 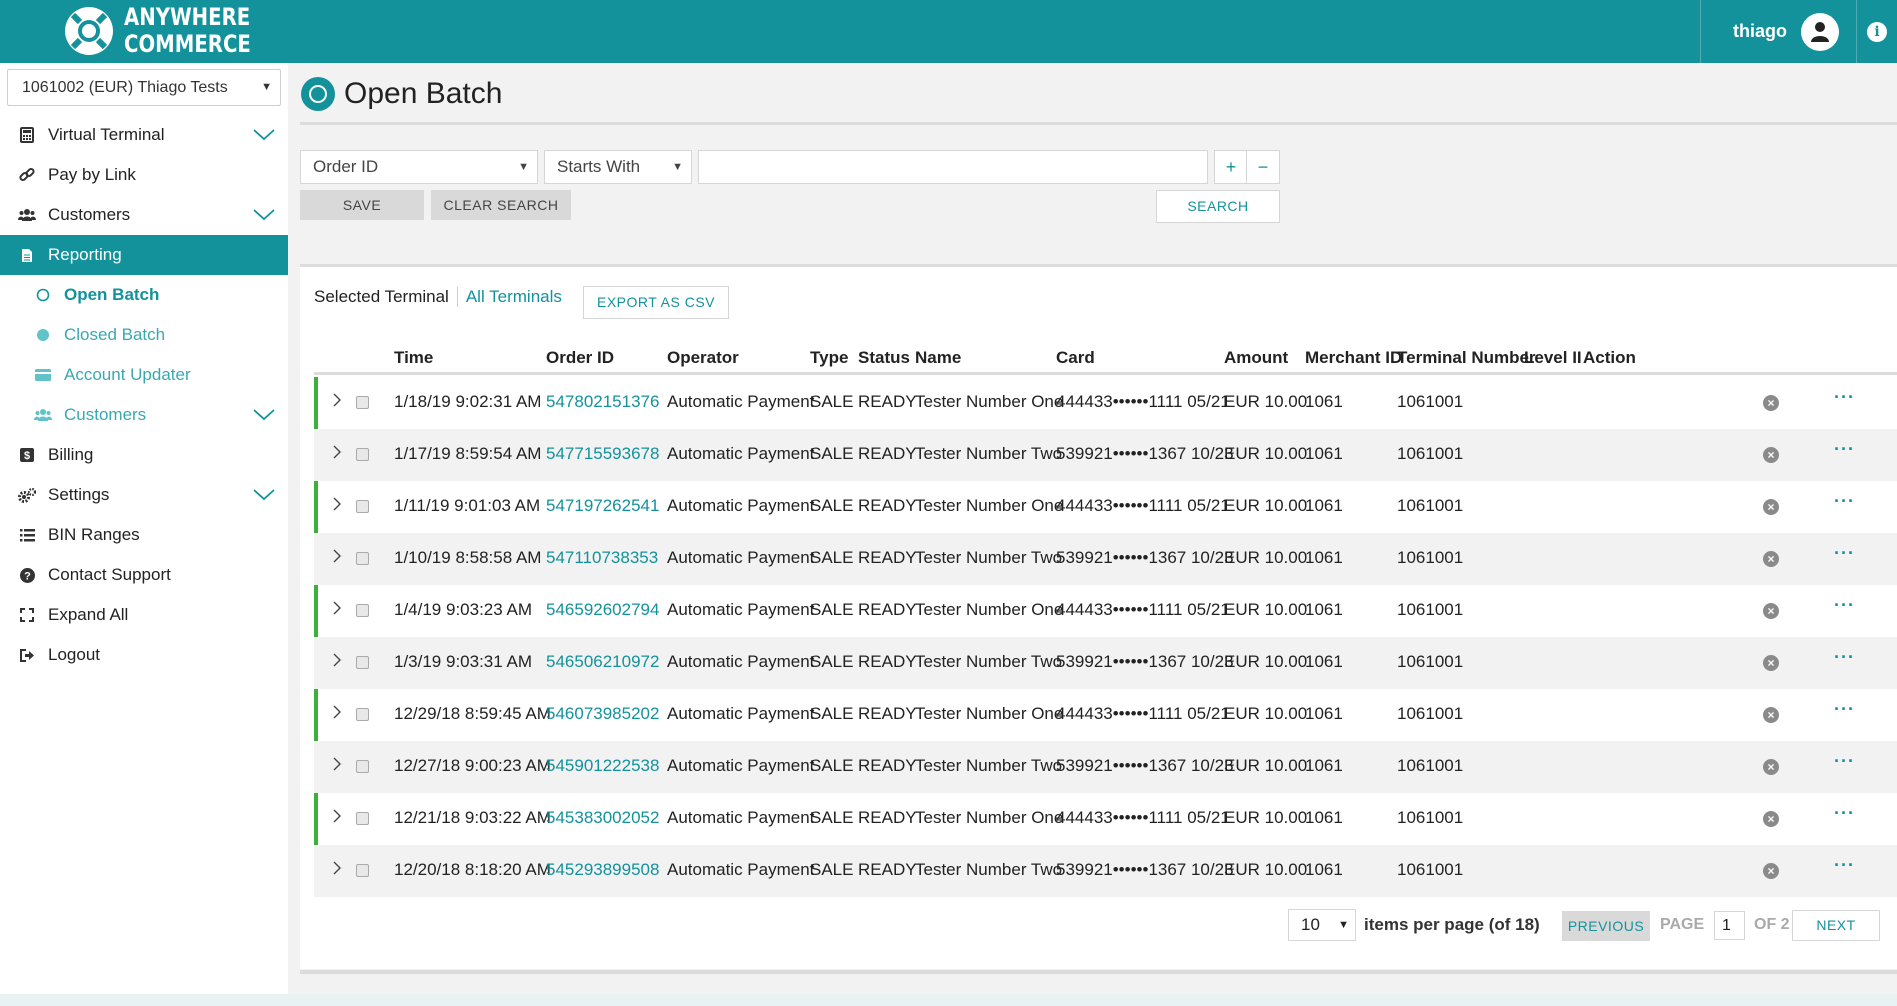 What do you see at coordinates (419, 167) in the screenshot?
I see `search-field-select: Order ID ▼` at bounding box center [419, 167].